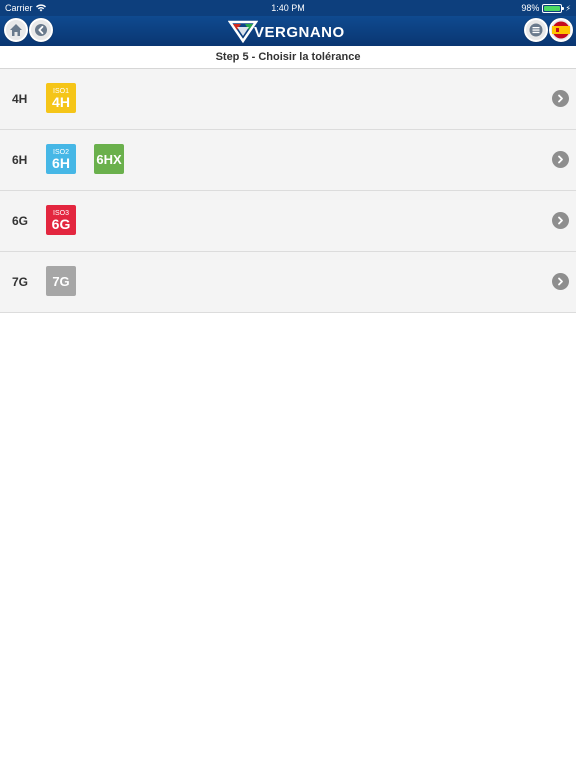 This screenshot has height=768, width=576. Describe the element at coordinates (288, 160) in the screenshot. I see `tolerance-row-6h: 6H ISO2 6H 6HX` at that location.